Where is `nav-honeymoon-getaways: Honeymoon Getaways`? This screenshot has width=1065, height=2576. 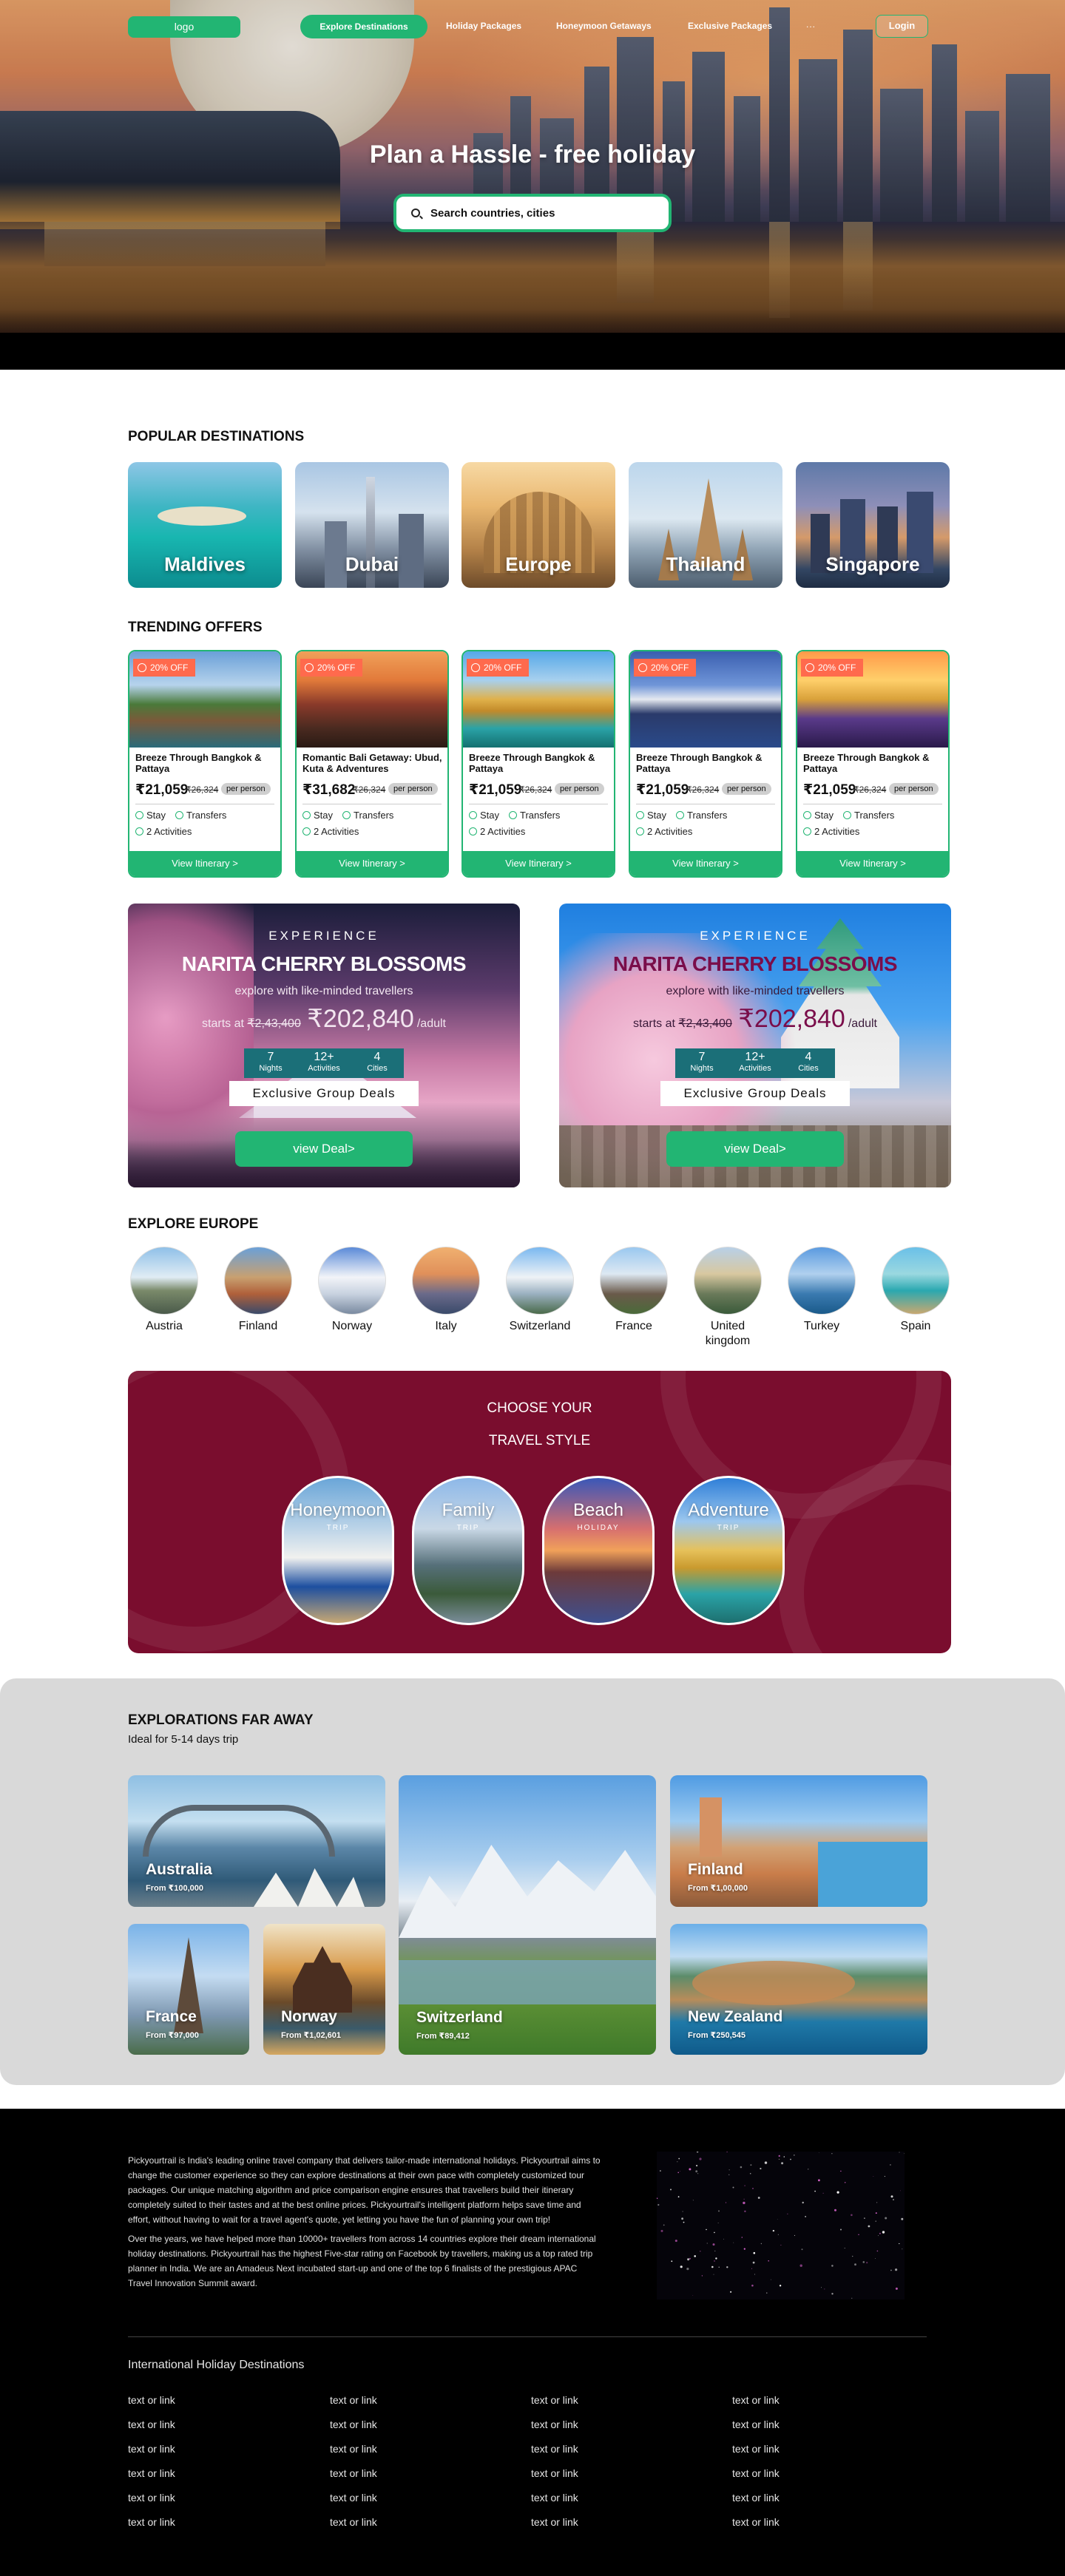 nav-honeymoon-getaways: Honeymoon Getaways is located at coordinates (604, 26).